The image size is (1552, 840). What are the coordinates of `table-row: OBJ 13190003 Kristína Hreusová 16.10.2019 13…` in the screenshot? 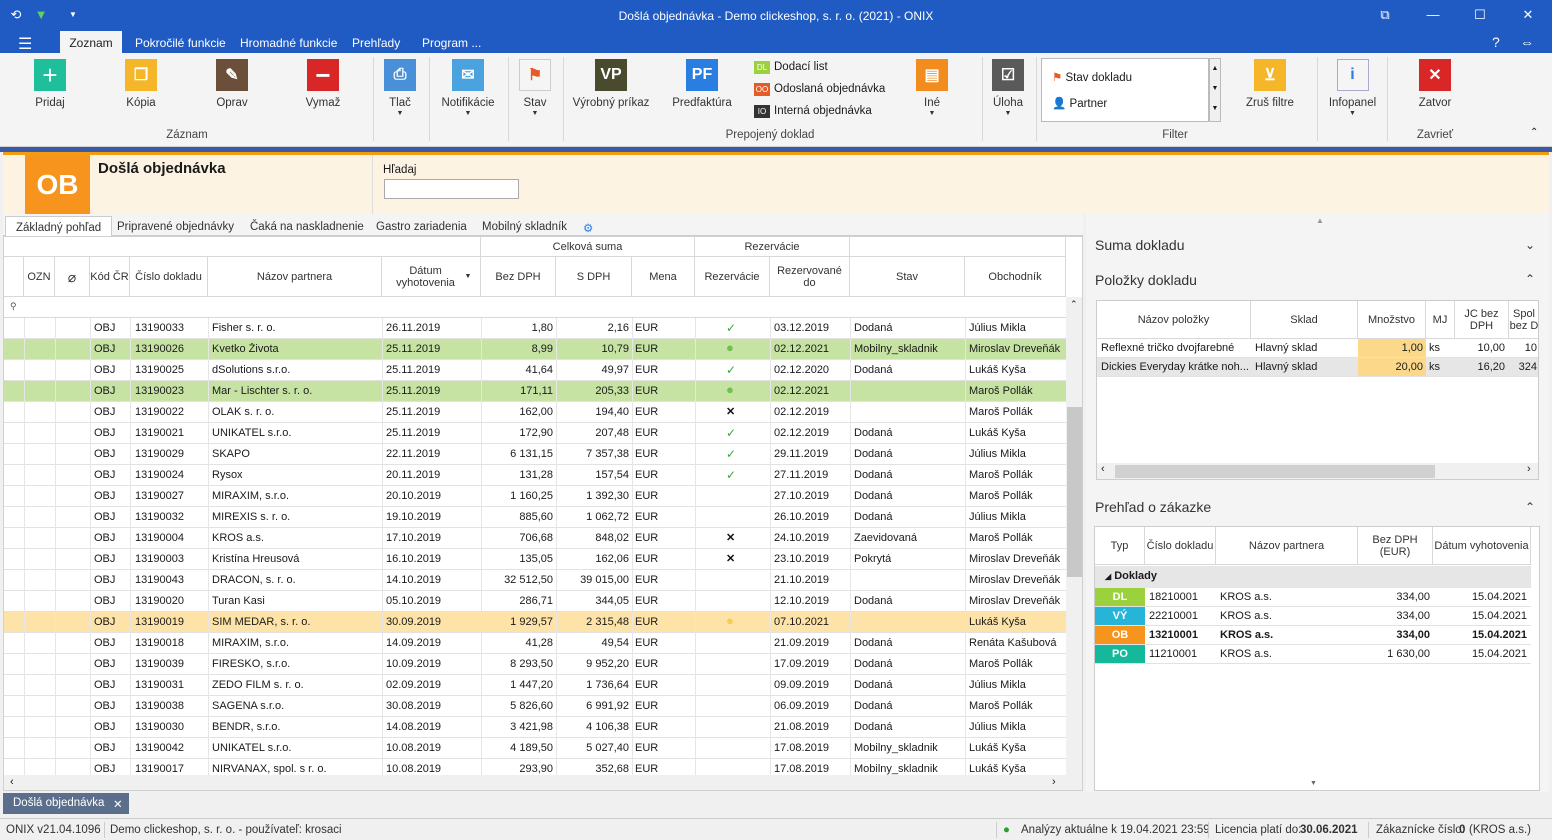 It's located at (535, 559).